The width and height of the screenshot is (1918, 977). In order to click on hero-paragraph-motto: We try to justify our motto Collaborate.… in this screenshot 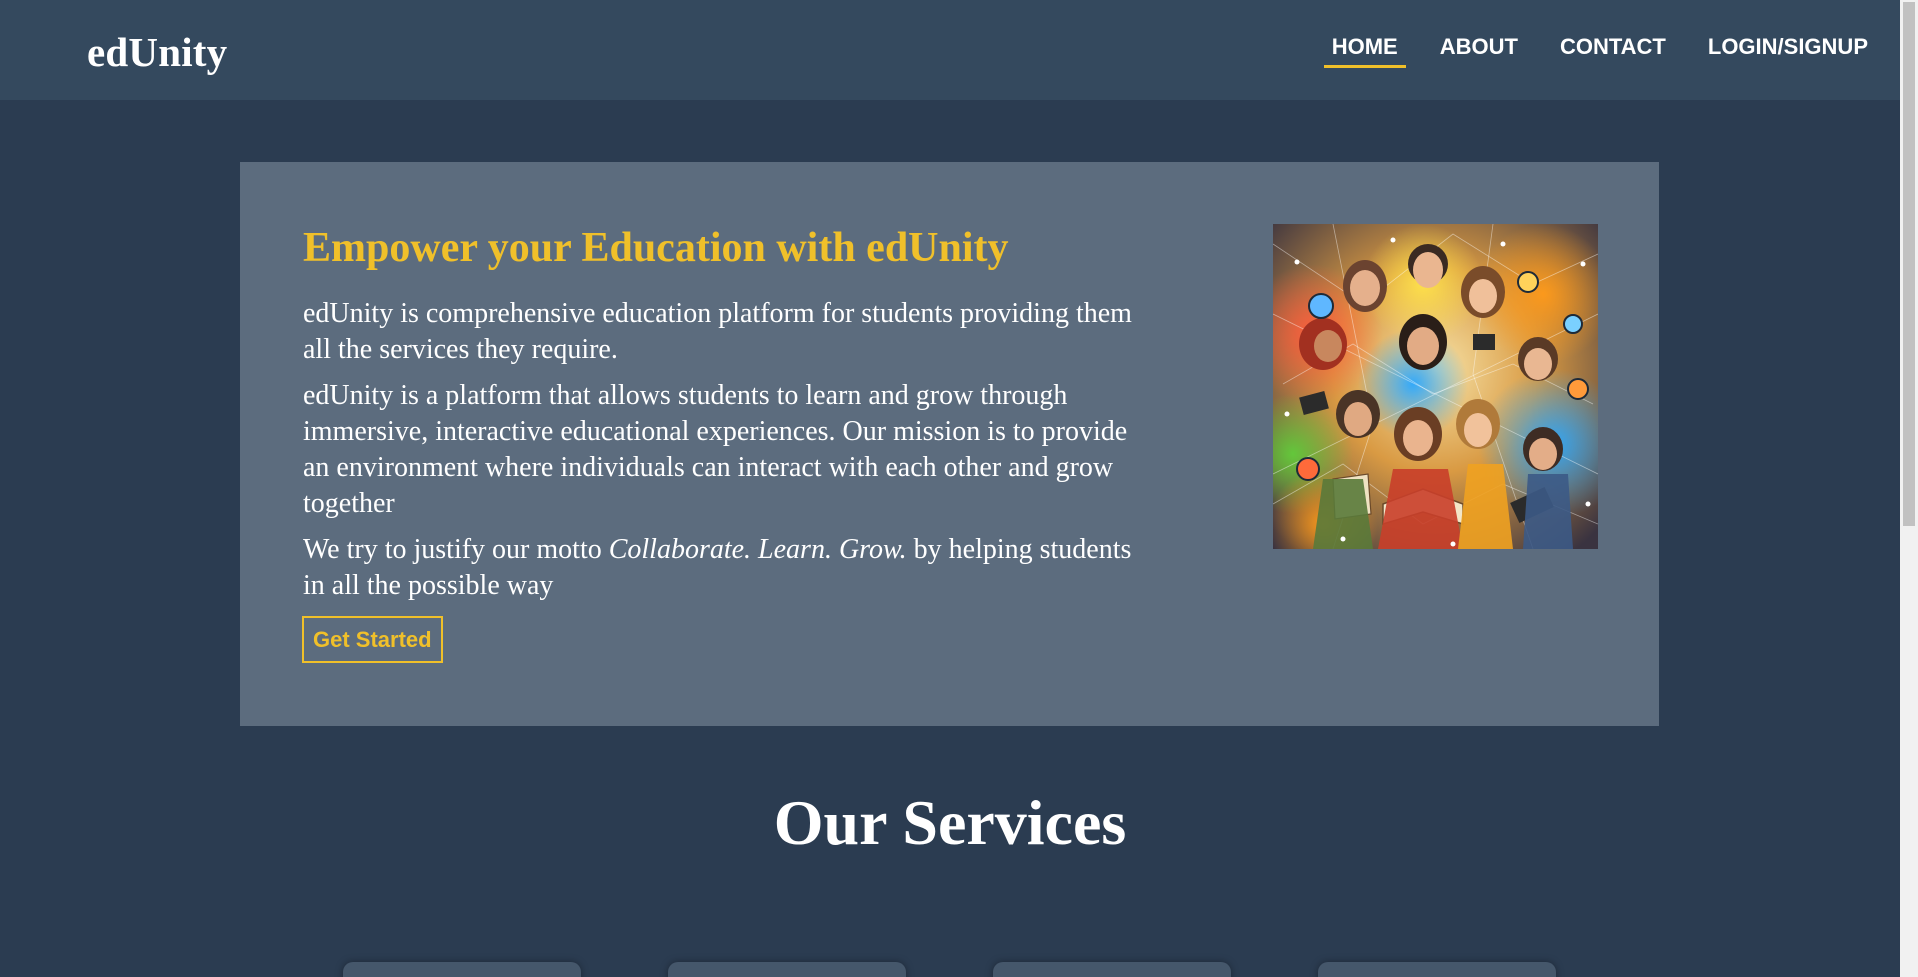, I will do `click(718, 568)`.